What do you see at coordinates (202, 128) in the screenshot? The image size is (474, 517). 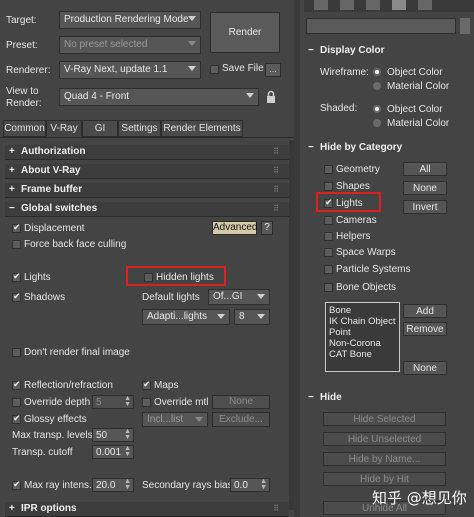 I see `tab-render-elements: Render Elements` at bounding box center [202, 128].